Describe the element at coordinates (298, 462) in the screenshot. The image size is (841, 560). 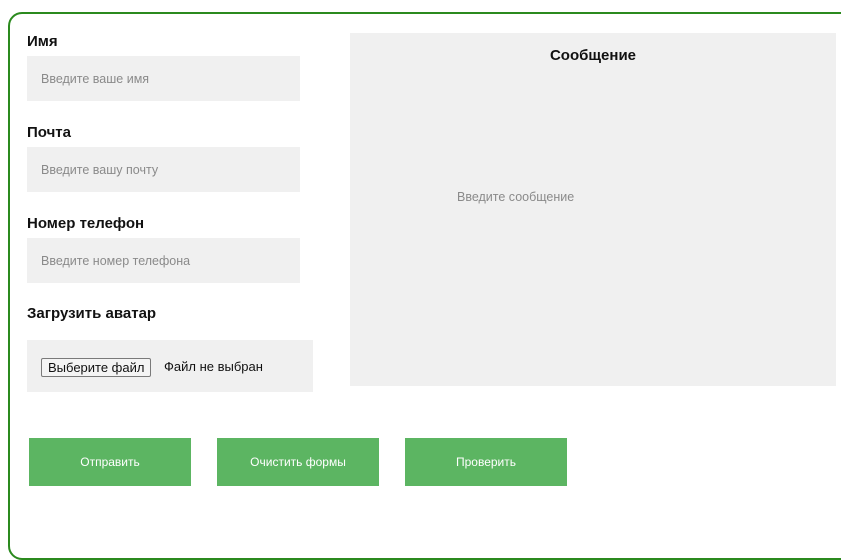
I see `clear-forms-button: Очистить формы` at that location.